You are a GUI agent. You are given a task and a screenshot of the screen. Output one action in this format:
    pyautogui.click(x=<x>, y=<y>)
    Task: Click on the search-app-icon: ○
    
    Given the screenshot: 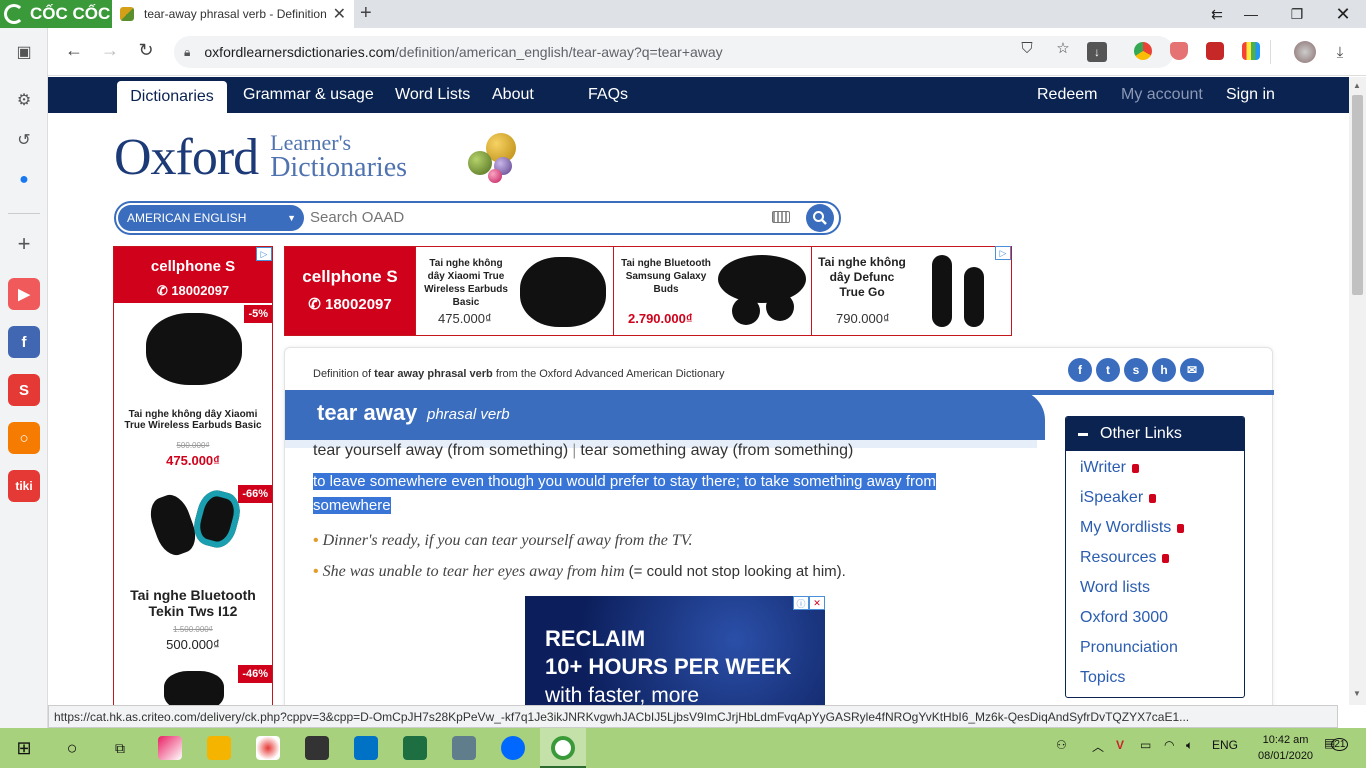 What is the action you would take?
    pyautogui.click(x=24, y=438)
    